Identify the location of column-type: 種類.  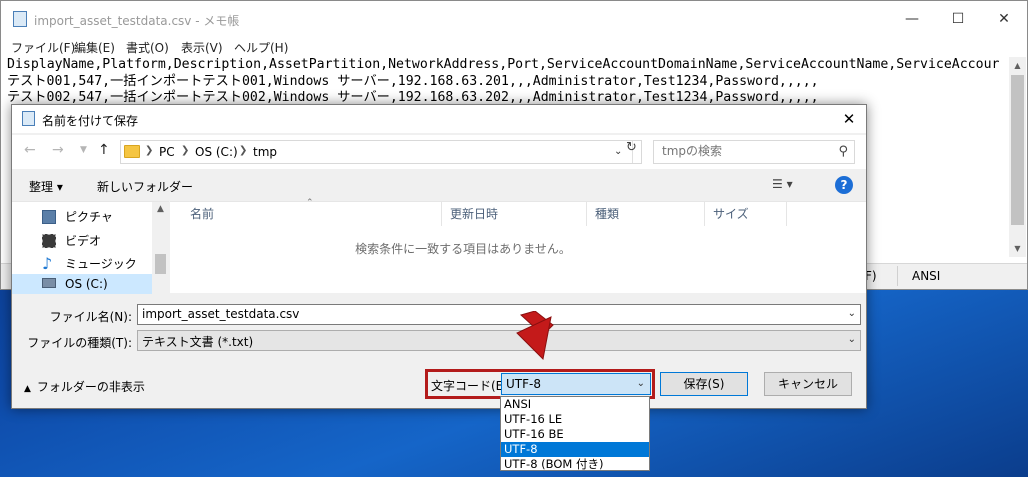
(646, 214).